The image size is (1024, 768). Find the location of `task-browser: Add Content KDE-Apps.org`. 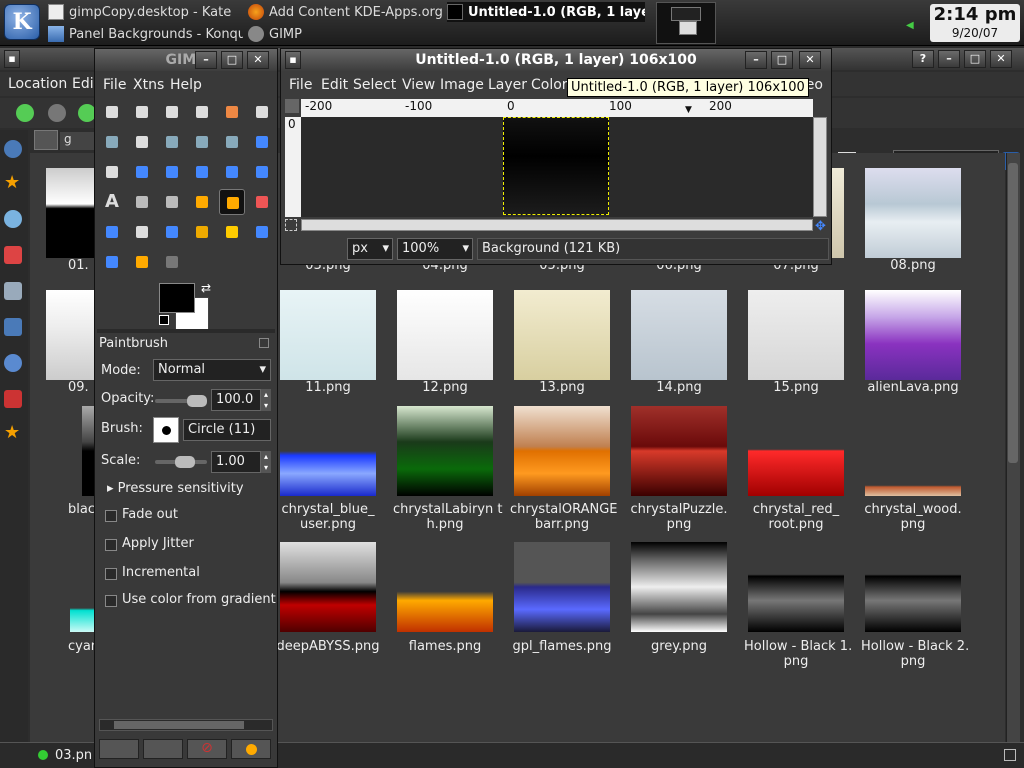

task-browser: Add Content KDE-Apps.org is located at coordinates (345, 12).